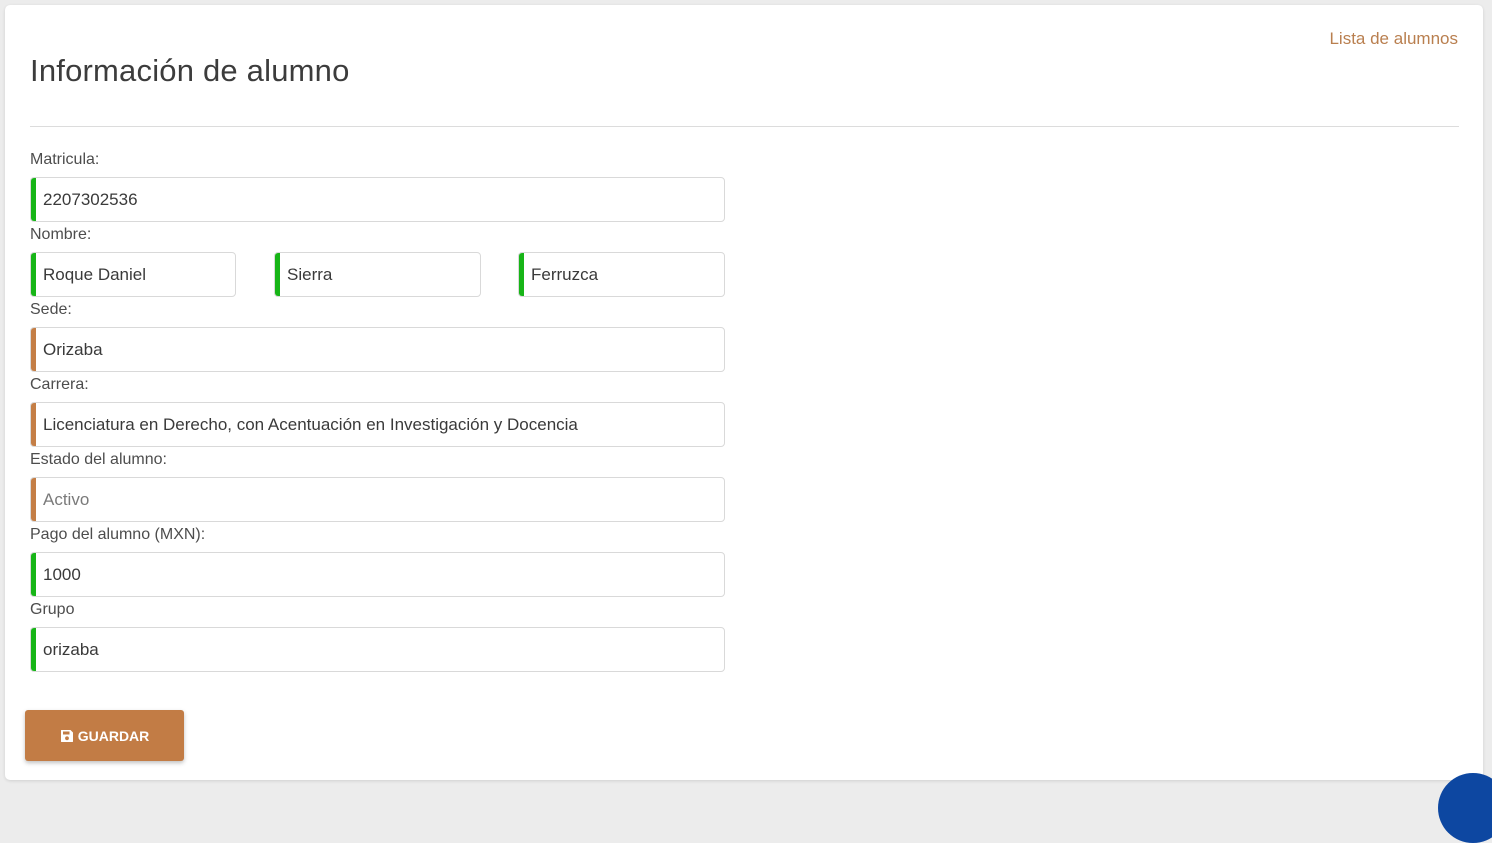 The width and height of the screenshot is (1492, 843). Describe the element at coordinates (377, 274) in the screenshot. I see `paternal-surname-input: Sierra` at that location.